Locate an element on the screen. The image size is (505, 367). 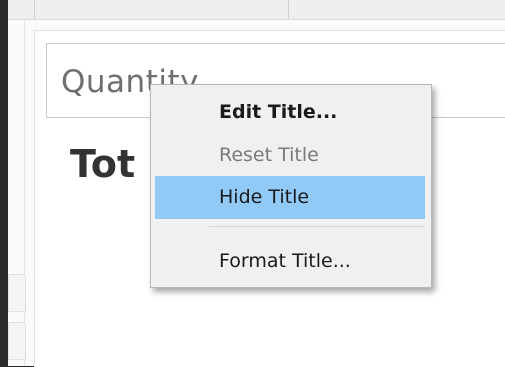
toolbar-strip is located at coordinates (252, 10).